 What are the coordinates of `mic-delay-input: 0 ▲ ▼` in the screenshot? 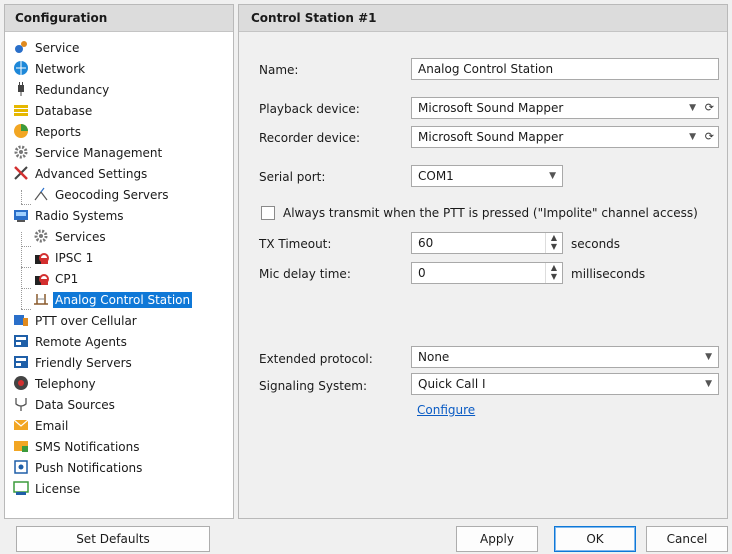 It's located at (487, 273).